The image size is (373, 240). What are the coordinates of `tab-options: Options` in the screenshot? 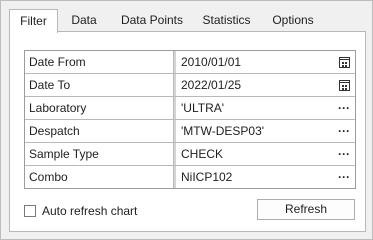 It's located at (293, 20).